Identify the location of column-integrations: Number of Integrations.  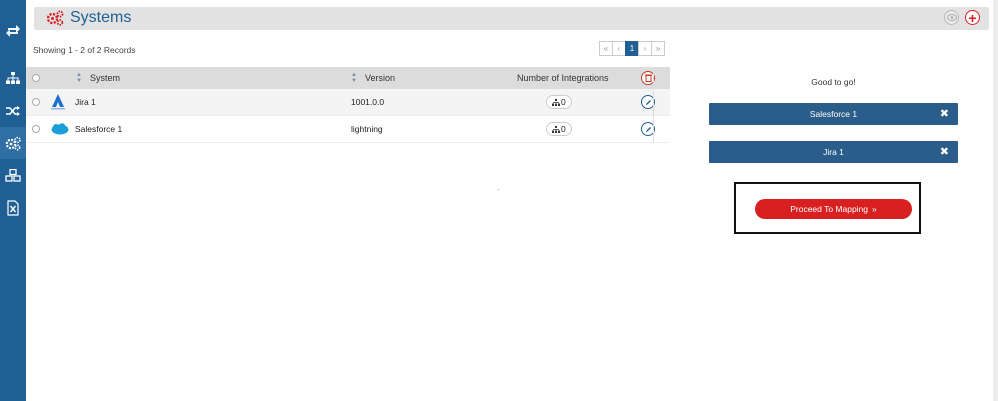
(563, 78).